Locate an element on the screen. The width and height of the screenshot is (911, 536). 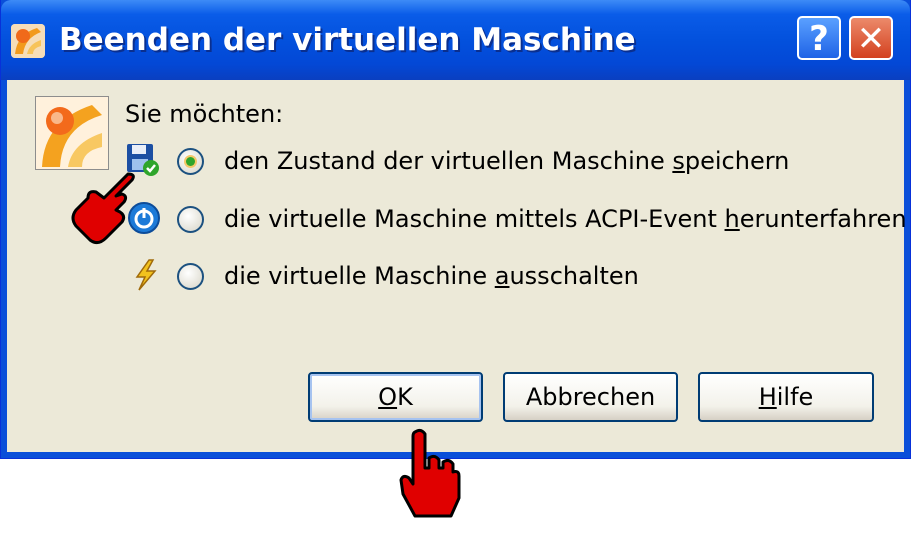
radio-power-off is located at coordinates (190, 276).